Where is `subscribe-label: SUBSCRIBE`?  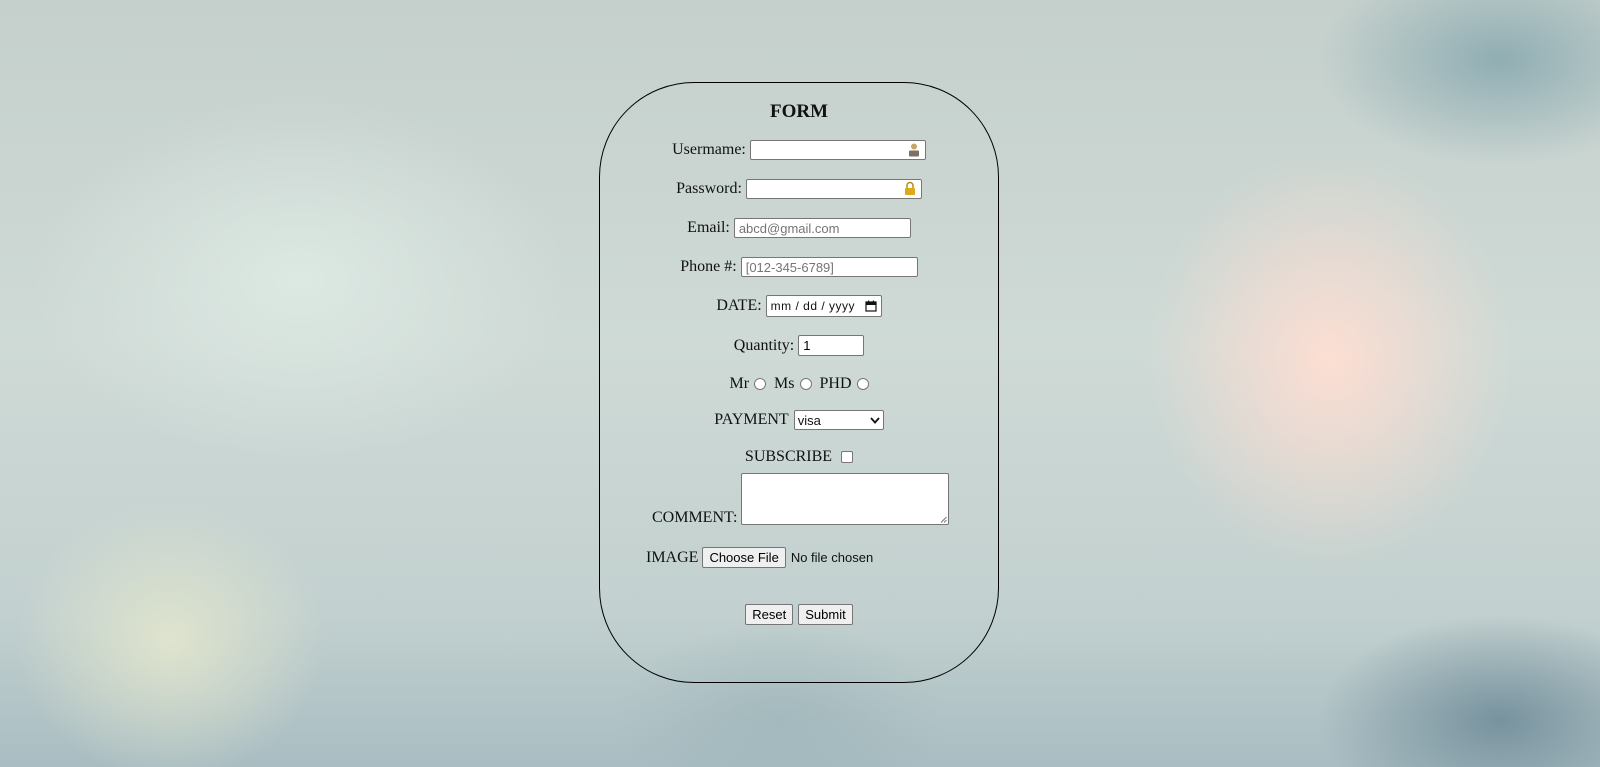
subscribe-label: SUBSCRIBE is located at coordinates (788, 456).